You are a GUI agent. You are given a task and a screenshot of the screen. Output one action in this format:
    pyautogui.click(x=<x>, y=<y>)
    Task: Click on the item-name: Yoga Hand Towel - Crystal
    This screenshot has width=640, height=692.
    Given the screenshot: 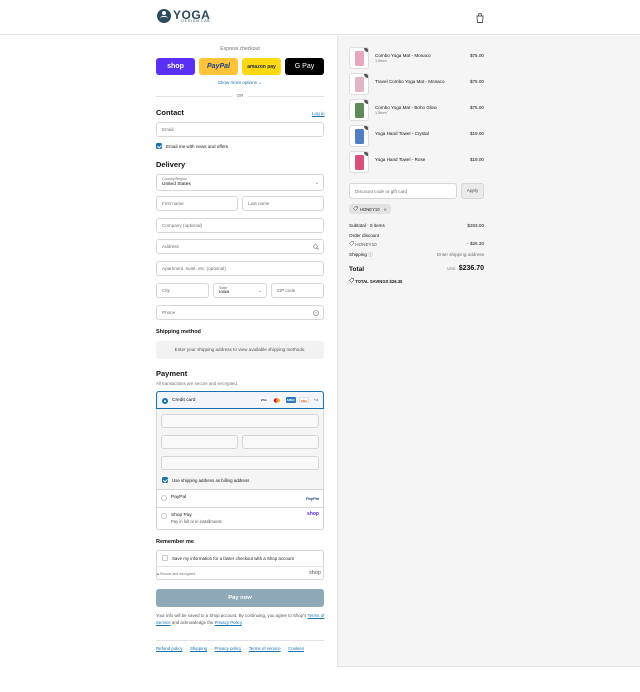 What is the action you would take?
    pyautogui.click(x=402, y=133)
    